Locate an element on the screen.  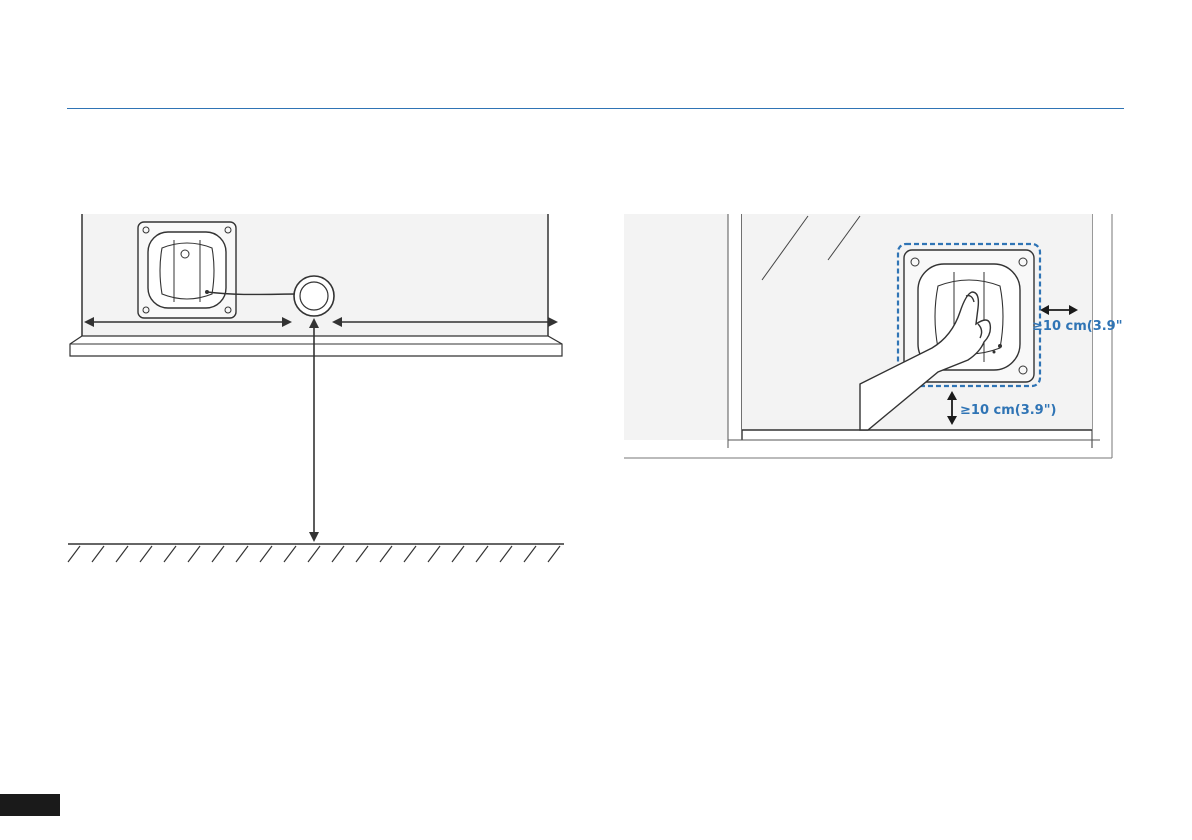
power-adapter-icon is located at coordinates (314, 296).